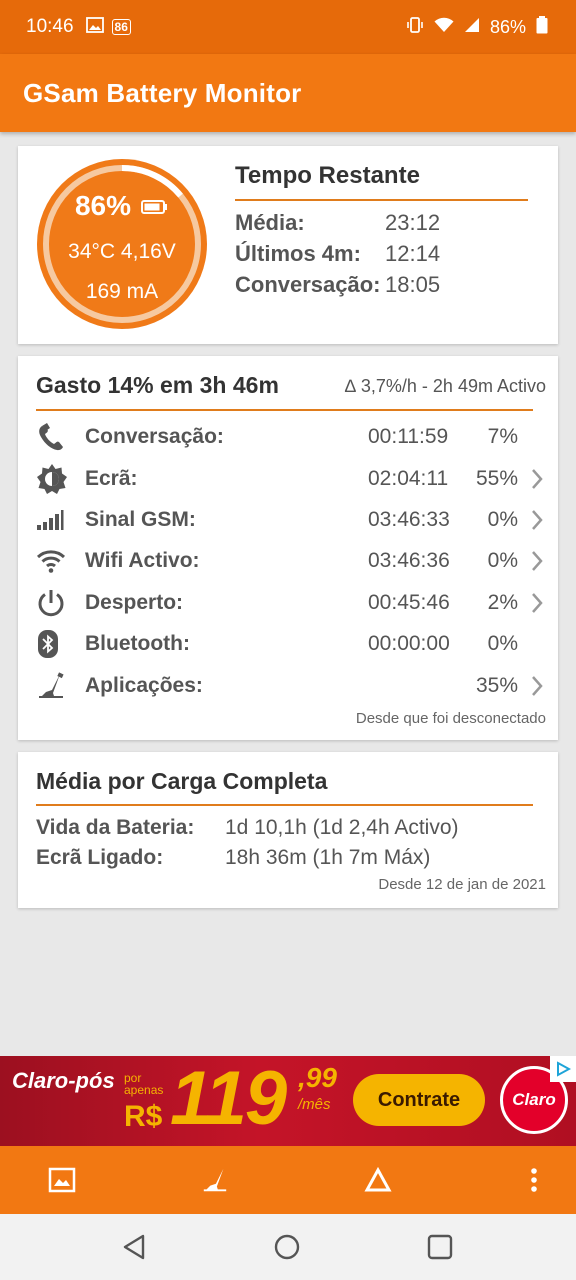 The height and width of the screenshot is (1280, 576). I want to click on app-bar: GSam Battery Monitor, so click(288, 93).